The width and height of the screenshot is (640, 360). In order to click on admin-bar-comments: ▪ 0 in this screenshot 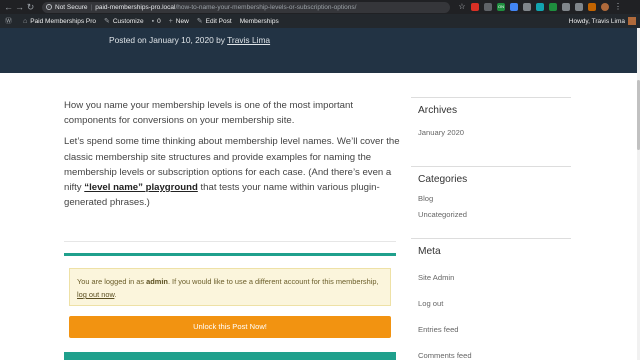, I will do `click(156, 21)`.